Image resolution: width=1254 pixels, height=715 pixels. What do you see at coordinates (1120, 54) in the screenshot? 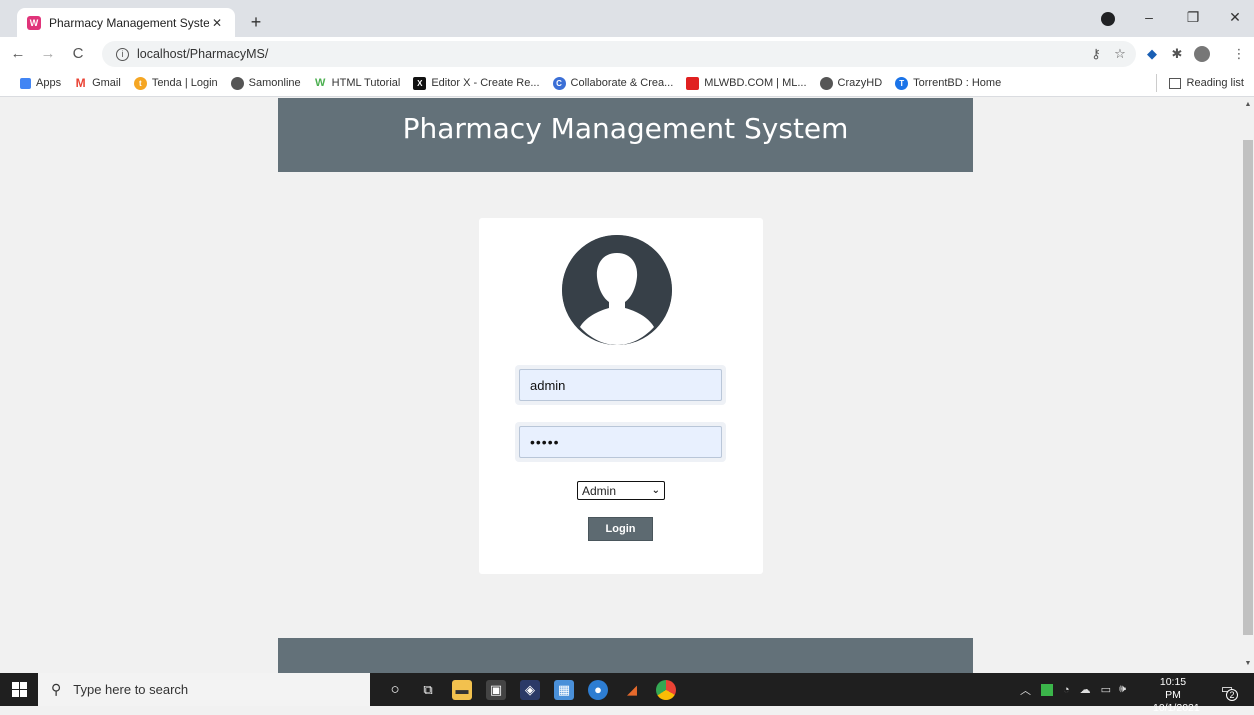
I see `bookmark-star-icon: ☆` at bounding box center [1120, 54].